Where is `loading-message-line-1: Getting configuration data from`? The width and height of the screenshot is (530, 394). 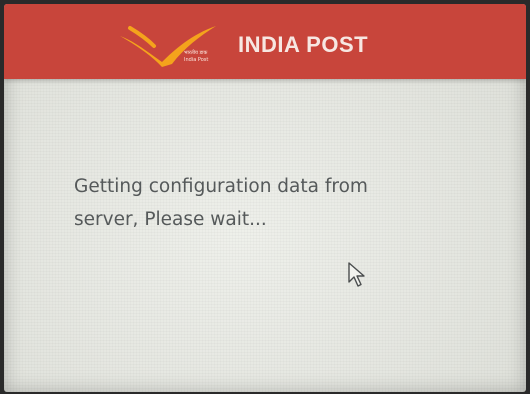 loading-message-line-1: Getting configuration data from is located at coordinates (221, 186).